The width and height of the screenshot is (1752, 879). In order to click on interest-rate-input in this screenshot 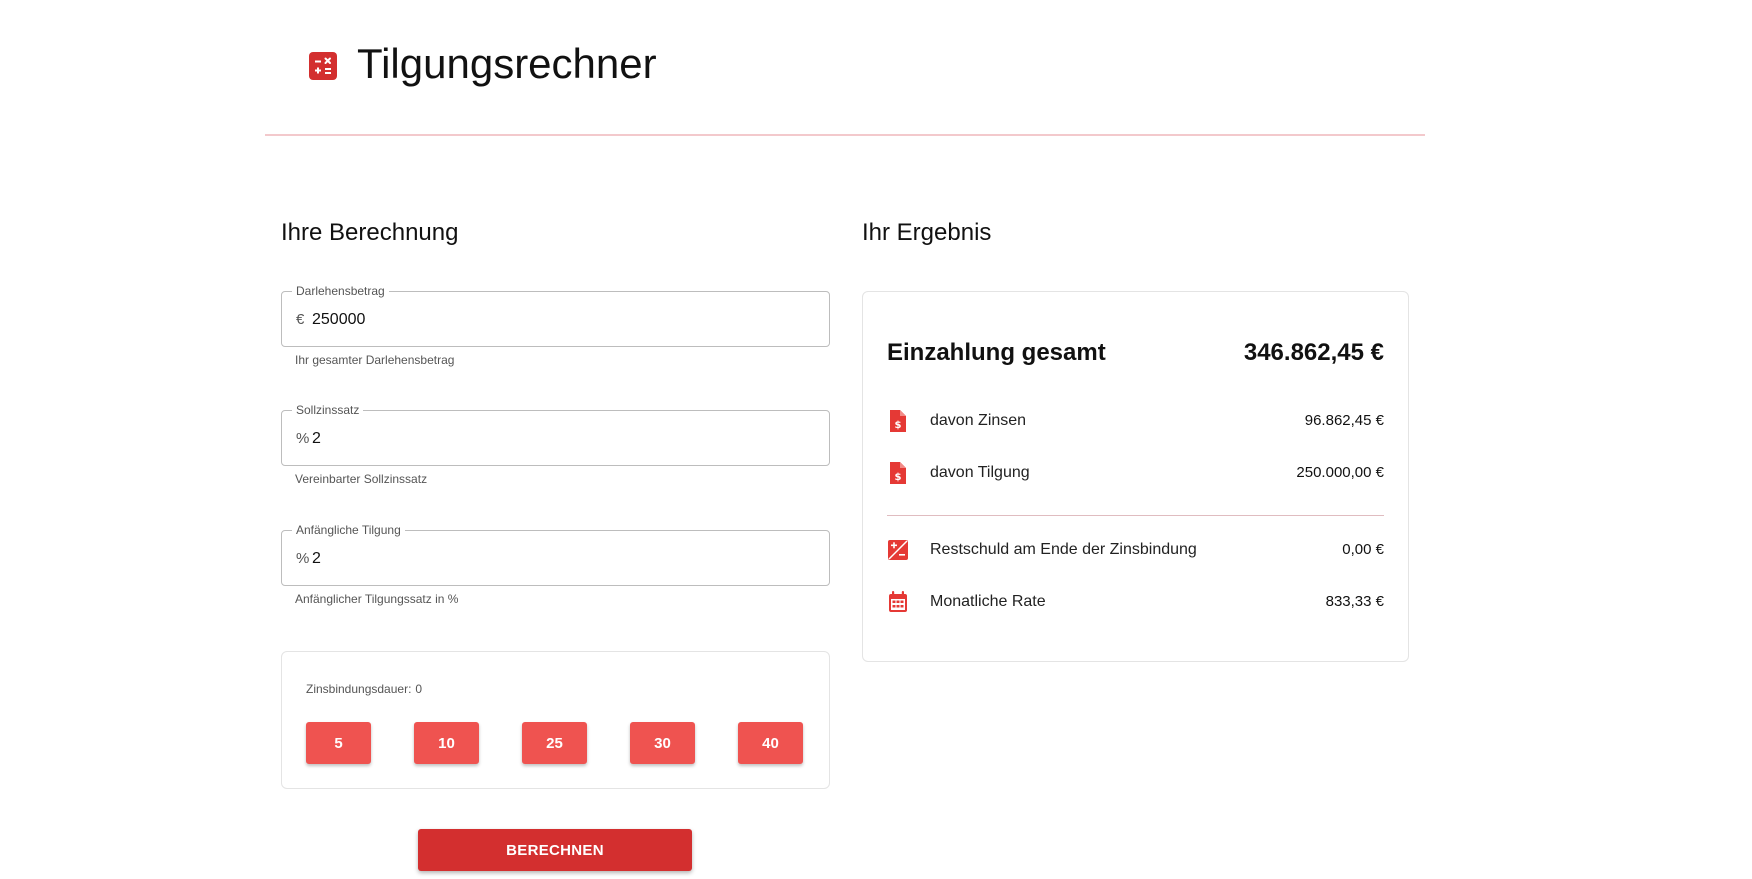, I will do `click(562, 439)`.